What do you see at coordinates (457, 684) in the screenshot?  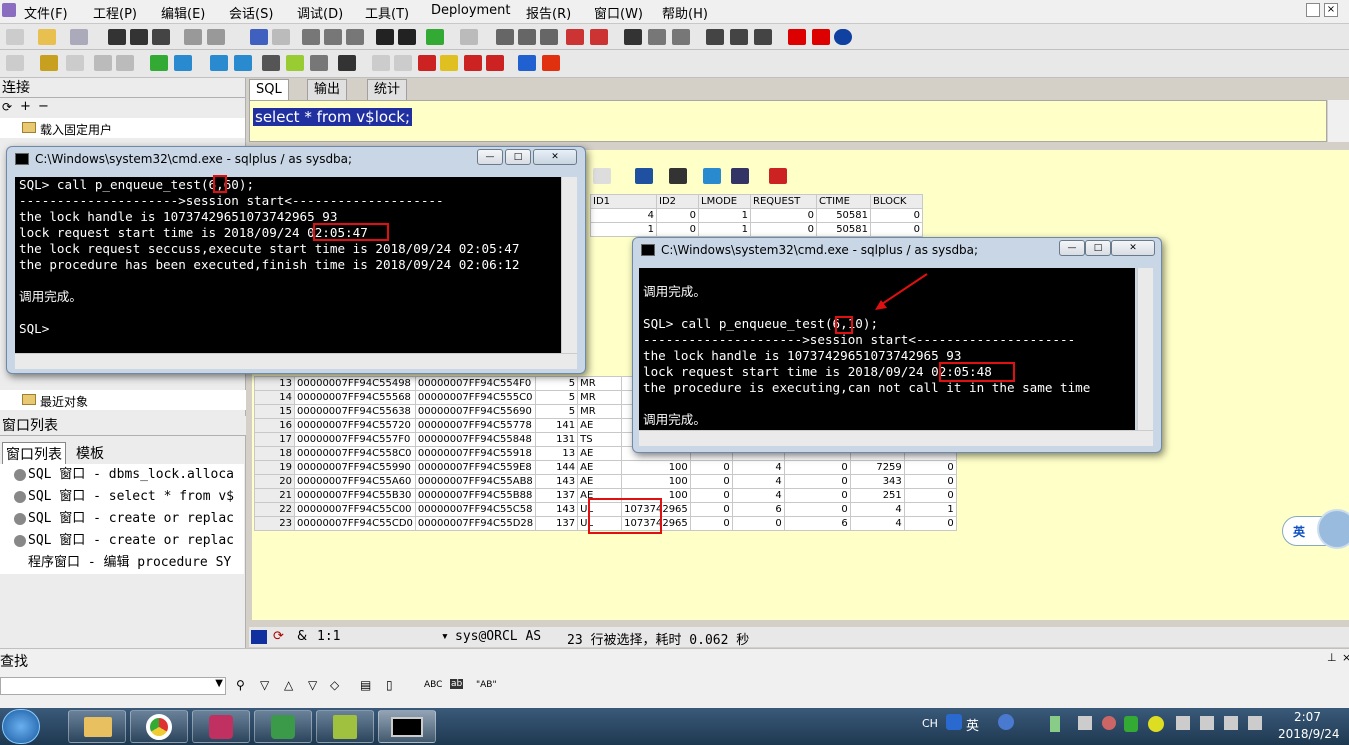 I see `word-option-icon: ab` at bounding box center [457, 684].